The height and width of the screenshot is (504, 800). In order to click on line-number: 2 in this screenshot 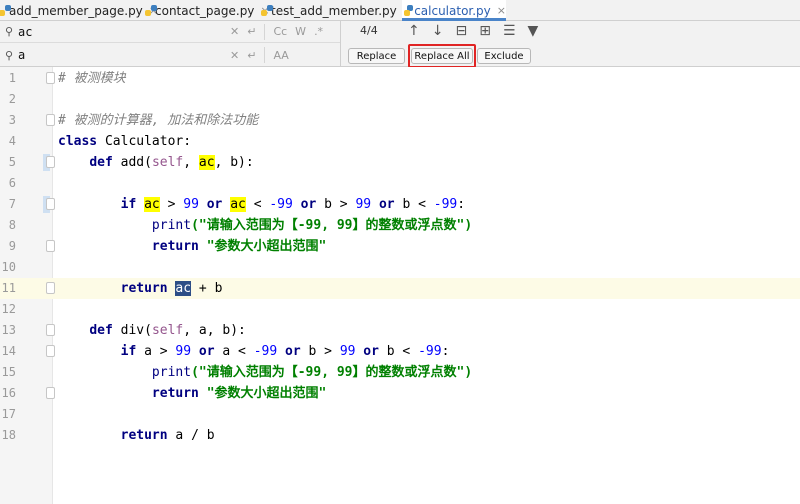, I will do `click(12, 99)`.